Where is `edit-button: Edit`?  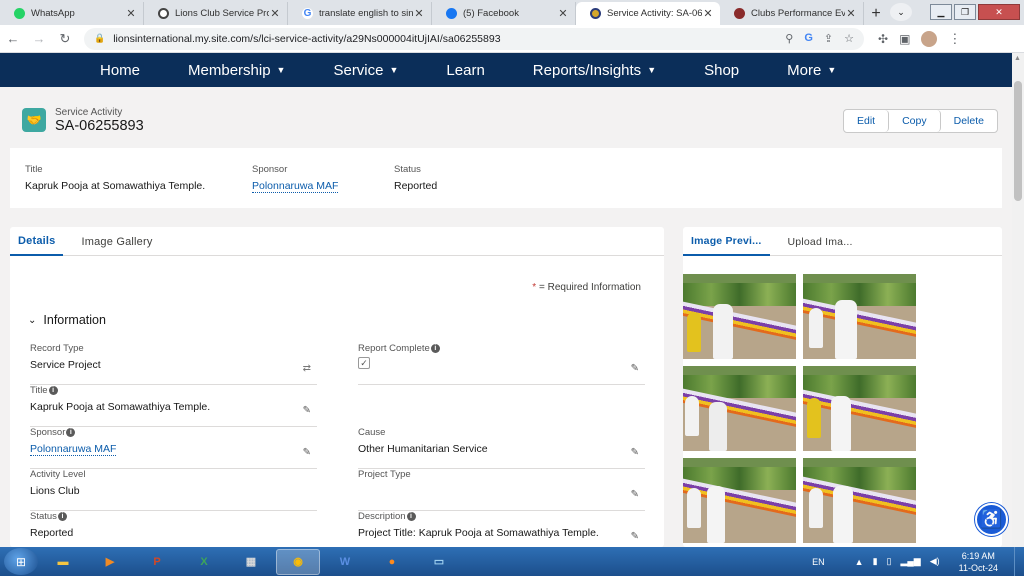 edit-button: Edit is located at coordinates (867, 121).